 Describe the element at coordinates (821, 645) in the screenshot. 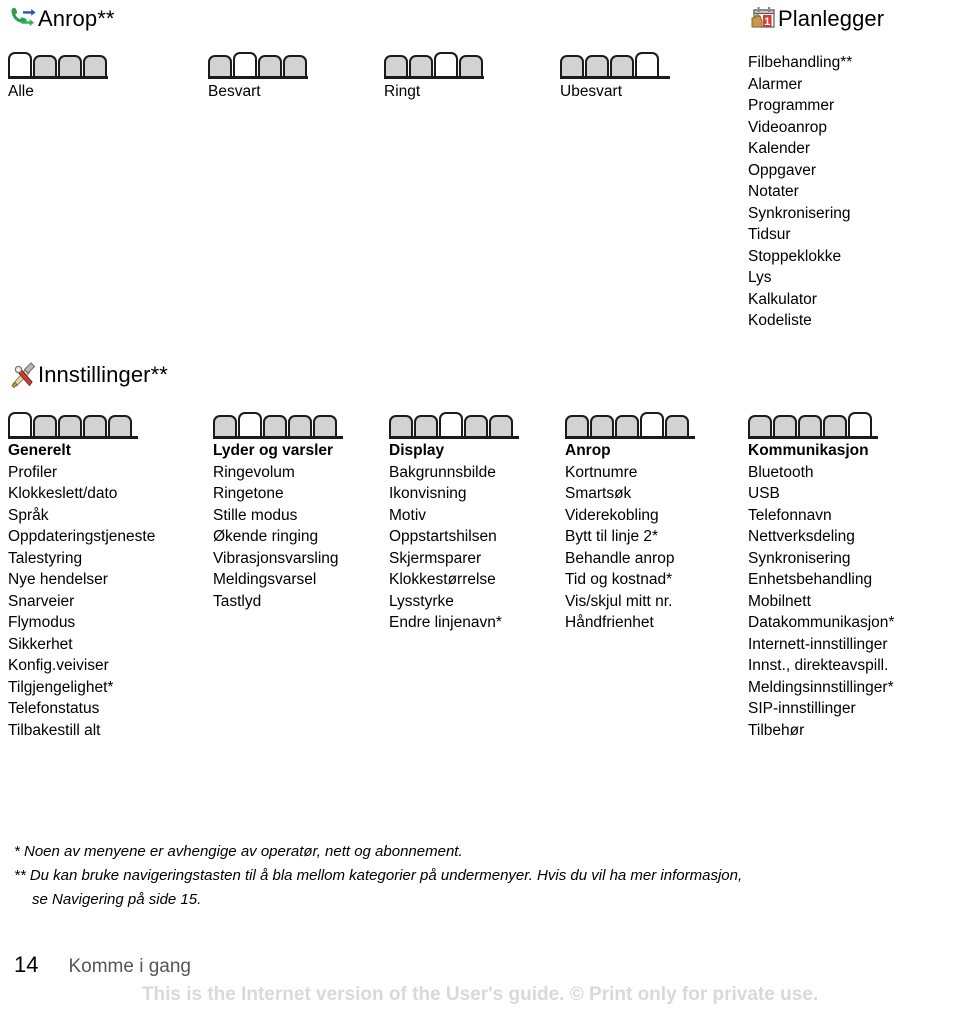

I see `menu-item: Internett-innstillinger` at that location.